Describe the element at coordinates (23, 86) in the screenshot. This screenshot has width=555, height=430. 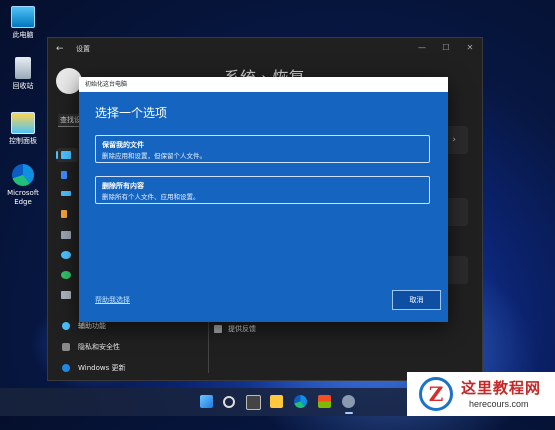
I see `desktop-icon-label: 回收站` at that location.